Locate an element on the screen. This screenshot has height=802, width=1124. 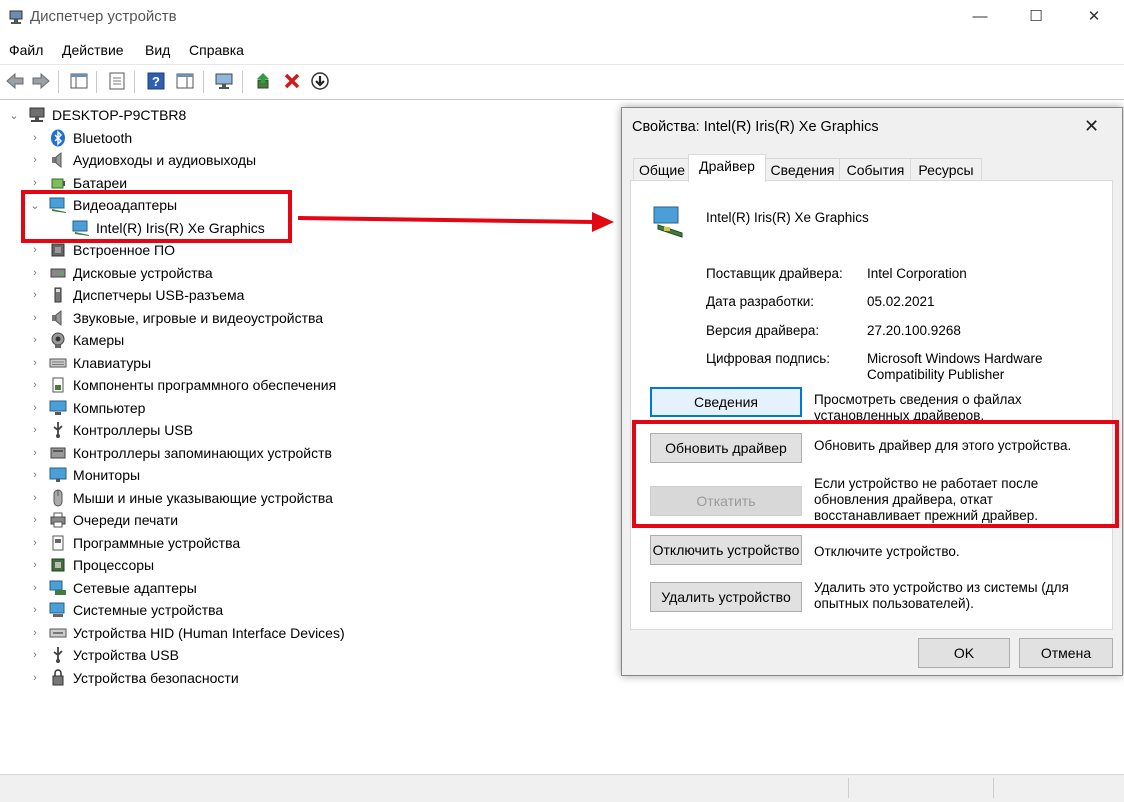
tree-item-category: › Контроллеры запоминающих устройств is located at coordinates (180, 453).